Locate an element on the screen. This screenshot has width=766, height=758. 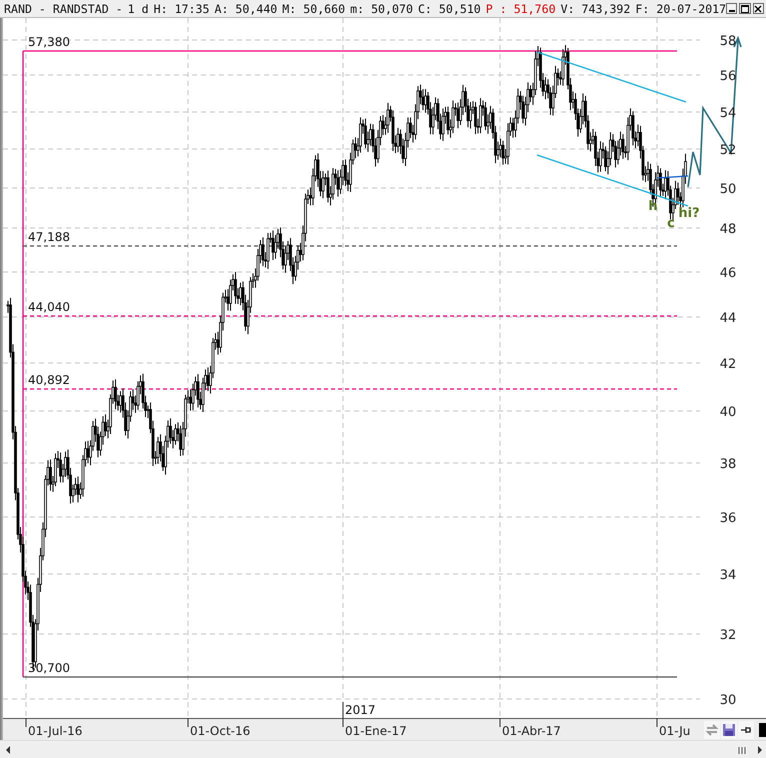
y-axis-label: 46 is located at coordinates (728, 273).